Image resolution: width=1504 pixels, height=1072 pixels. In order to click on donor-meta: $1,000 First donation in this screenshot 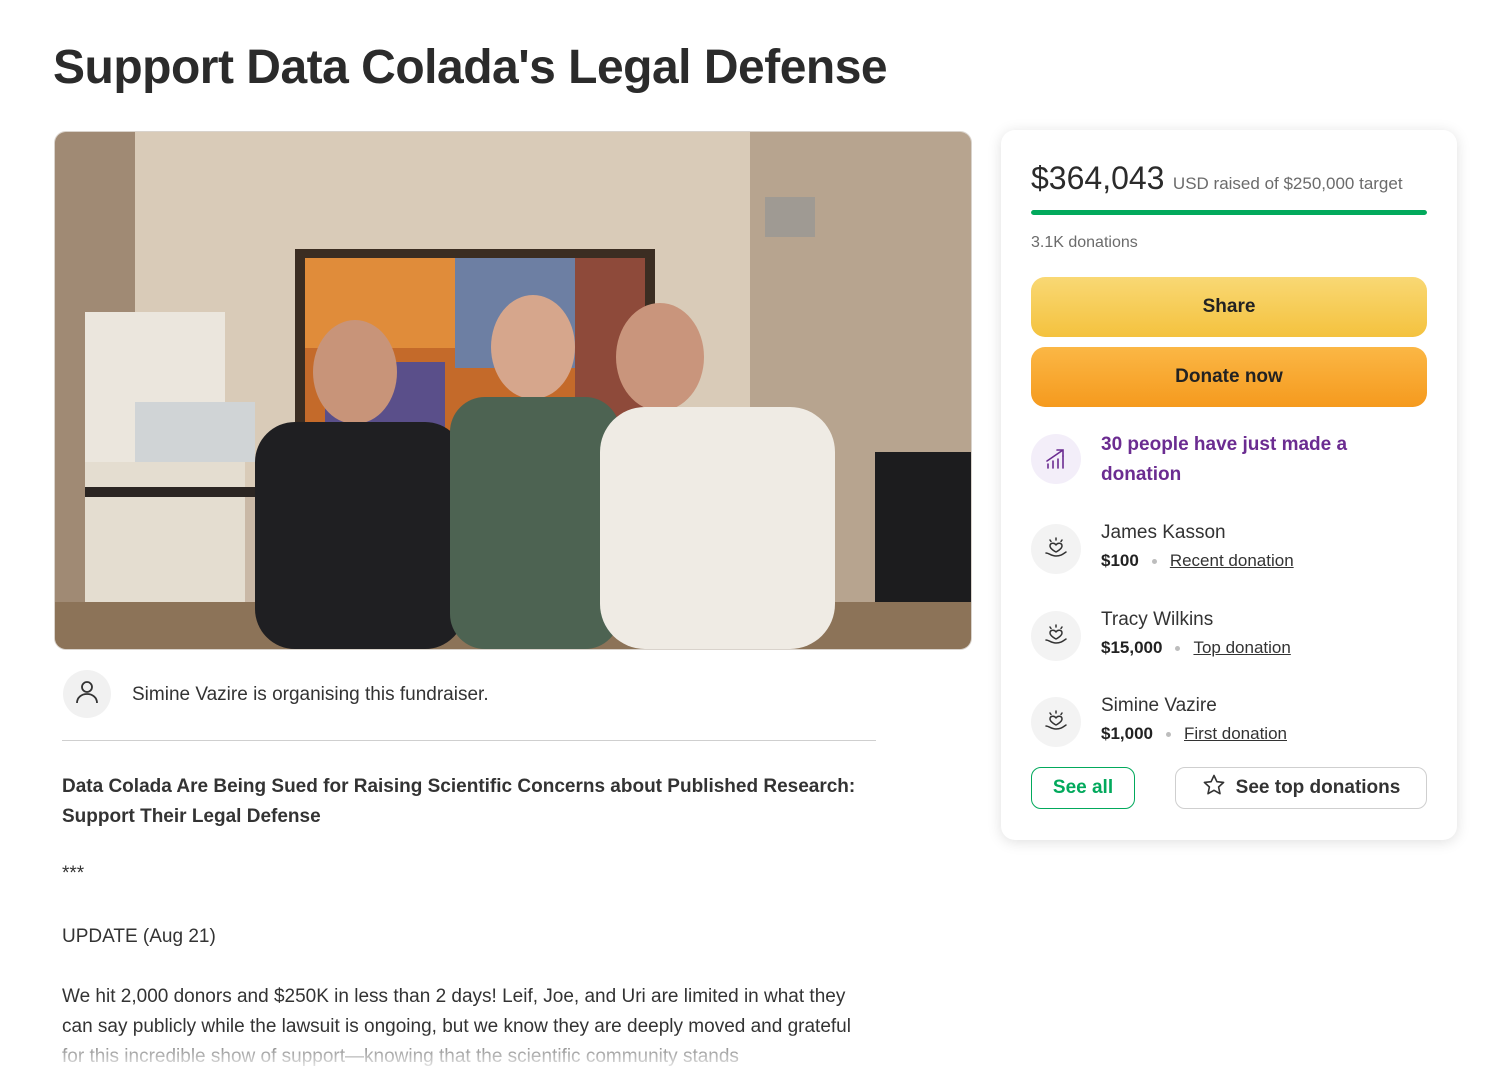, I will do `click(1194, 734)`.